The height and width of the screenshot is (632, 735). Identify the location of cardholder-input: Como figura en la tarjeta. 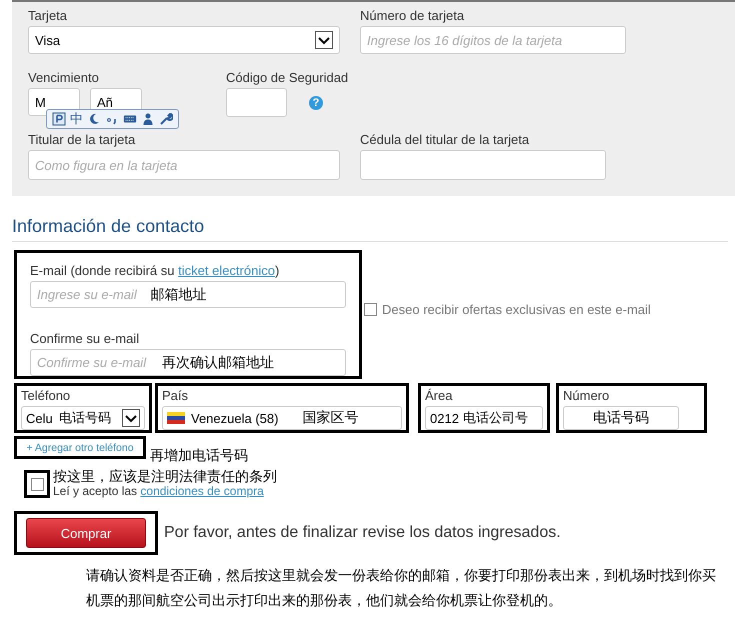
(184, 165).